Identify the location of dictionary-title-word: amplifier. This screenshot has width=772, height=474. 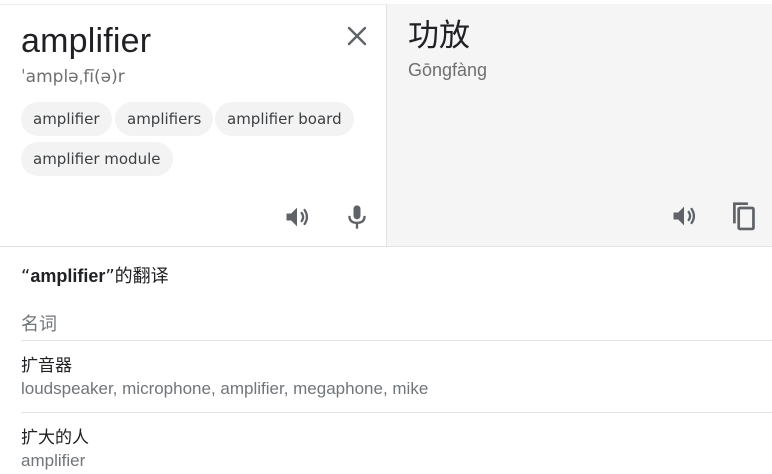
(68, 276).